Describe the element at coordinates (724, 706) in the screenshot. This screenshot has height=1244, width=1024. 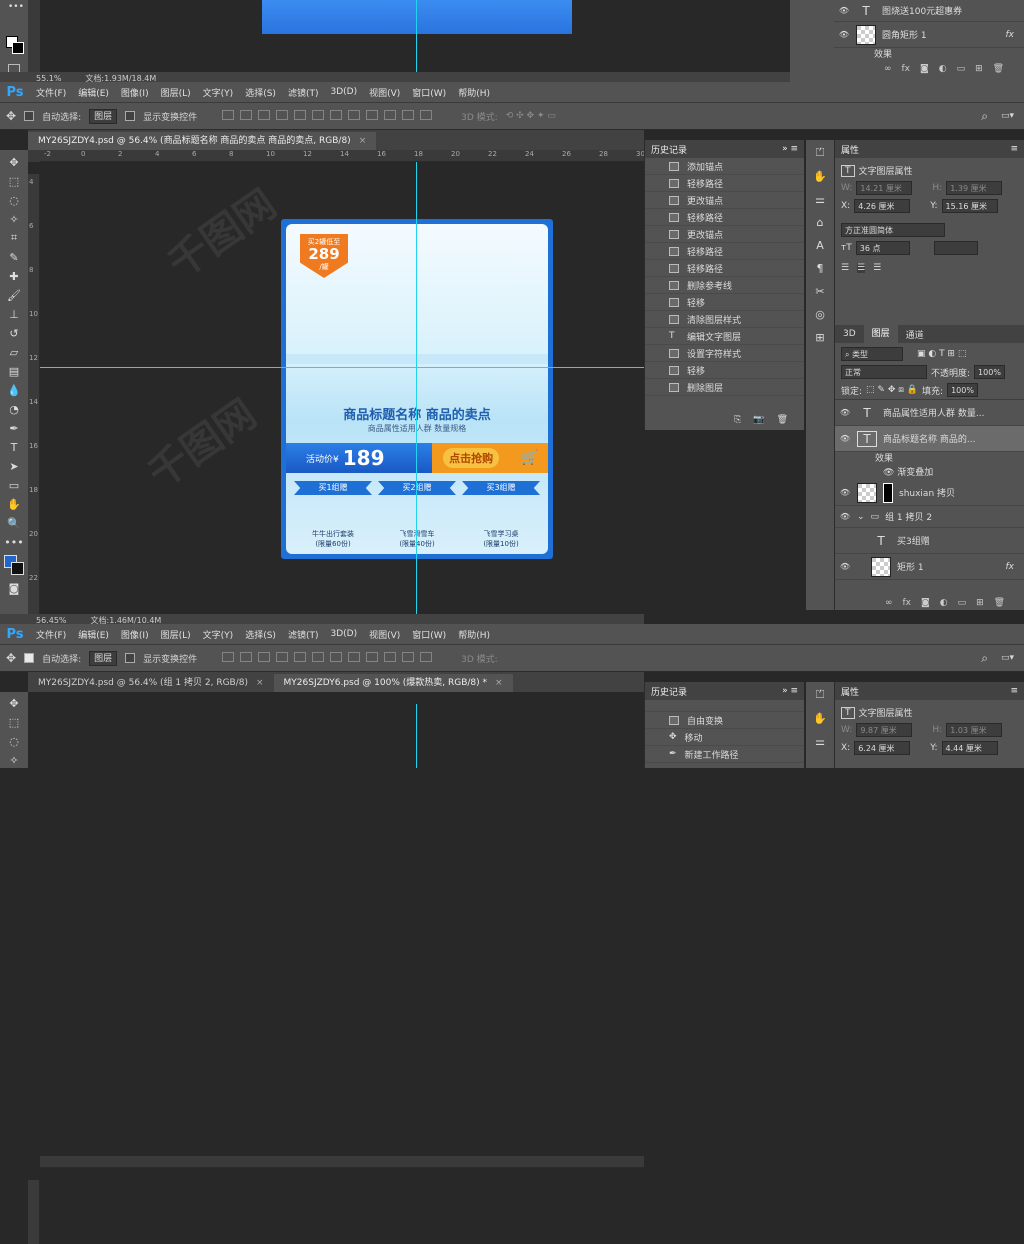
I see `history-item-partial` at that location.